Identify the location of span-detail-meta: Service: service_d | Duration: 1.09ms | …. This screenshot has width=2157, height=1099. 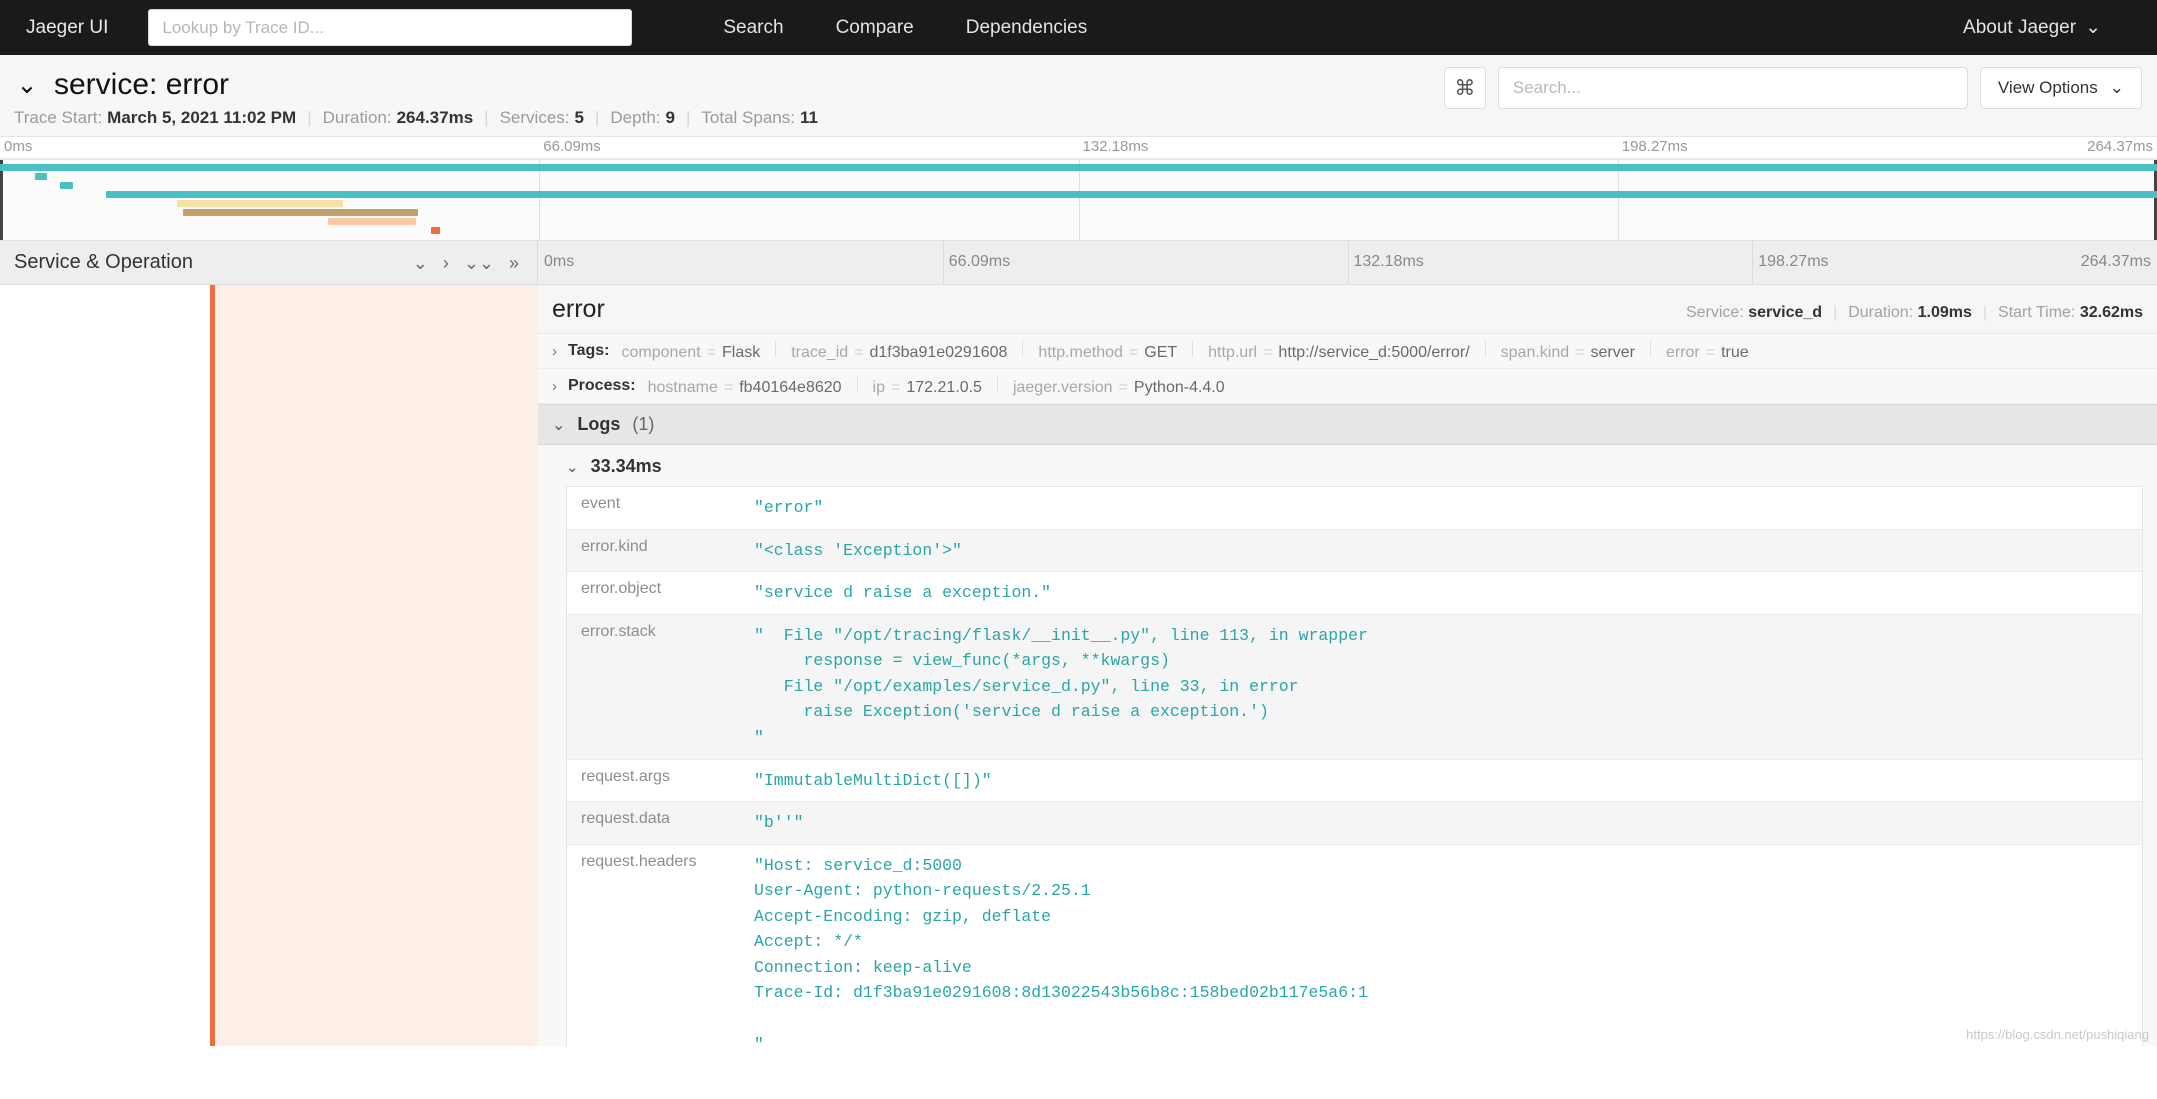
(1914, 313).